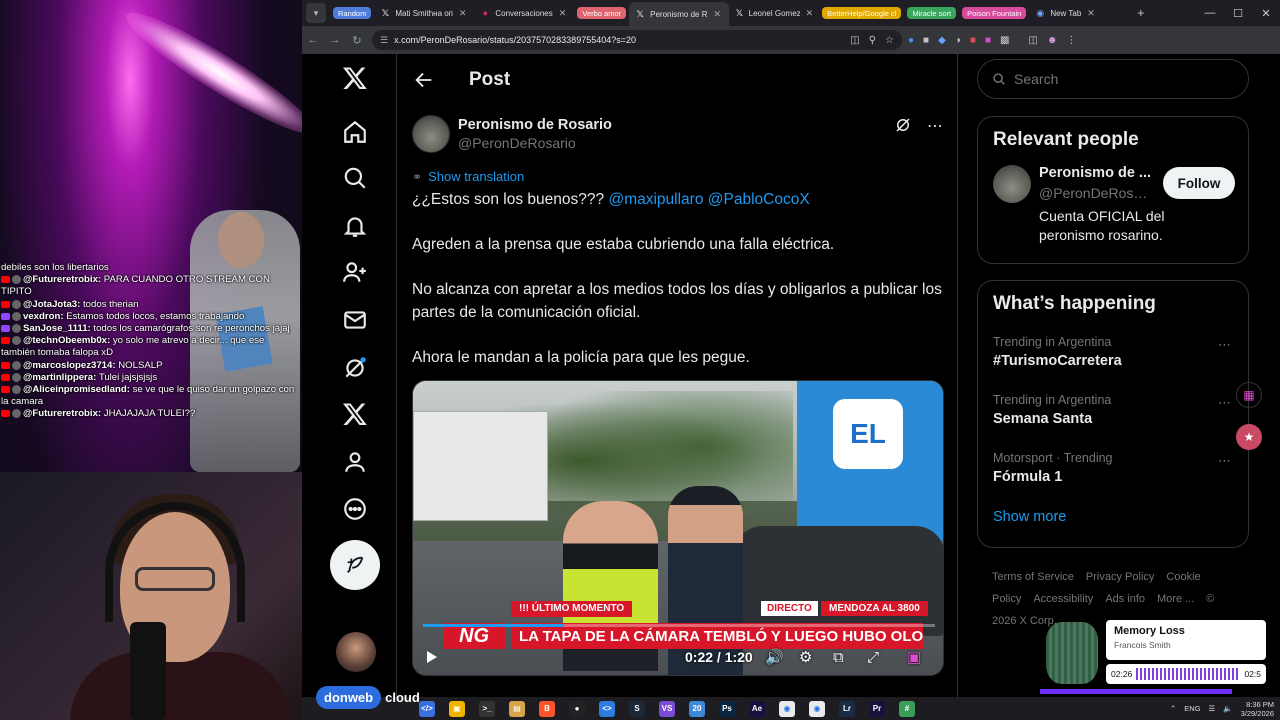  Describe the element at coordinates (774, 13) in the screenshot. I see `browser-tab: 𝕏 Leonel Gomez R ✕` at that location.